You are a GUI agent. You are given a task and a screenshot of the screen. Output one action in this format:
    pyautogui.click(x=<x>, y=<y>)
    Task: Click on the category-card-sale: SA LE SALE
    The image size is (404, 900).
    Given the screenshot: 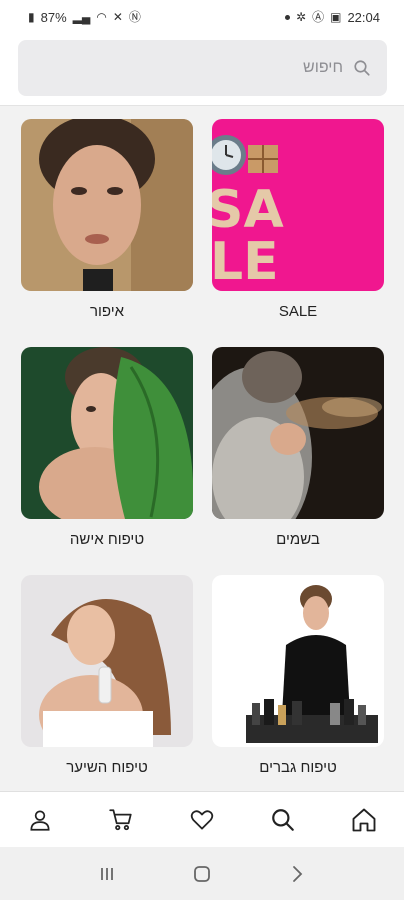 What is the action you would take?
    pyautogui.click(x=298, y=219)
    